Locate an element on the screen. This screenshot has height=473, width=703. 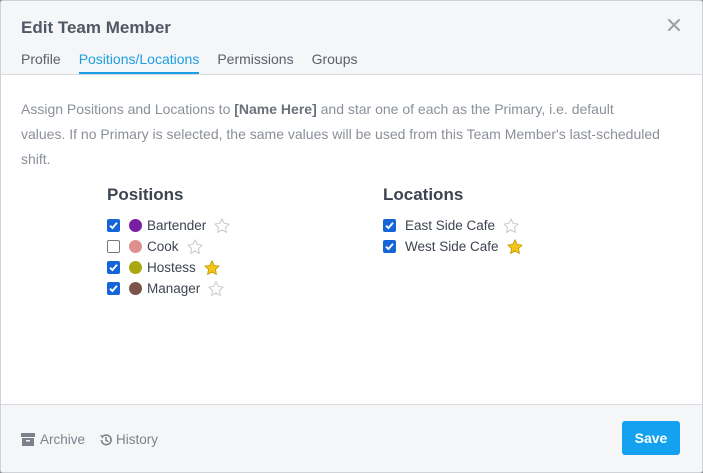
position-row: Cook is located at coordinates (169, 246).